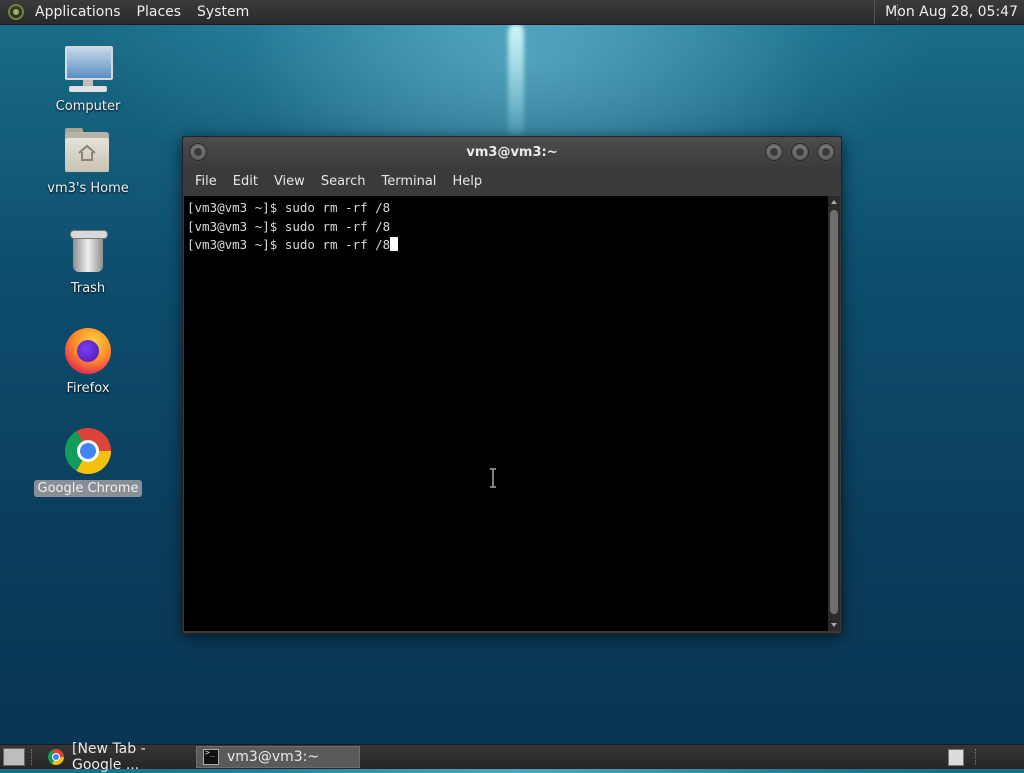 This screenshot has width=1024, height=773. I want to click on desktop-icon-trash: Trash, so click(88, 261).